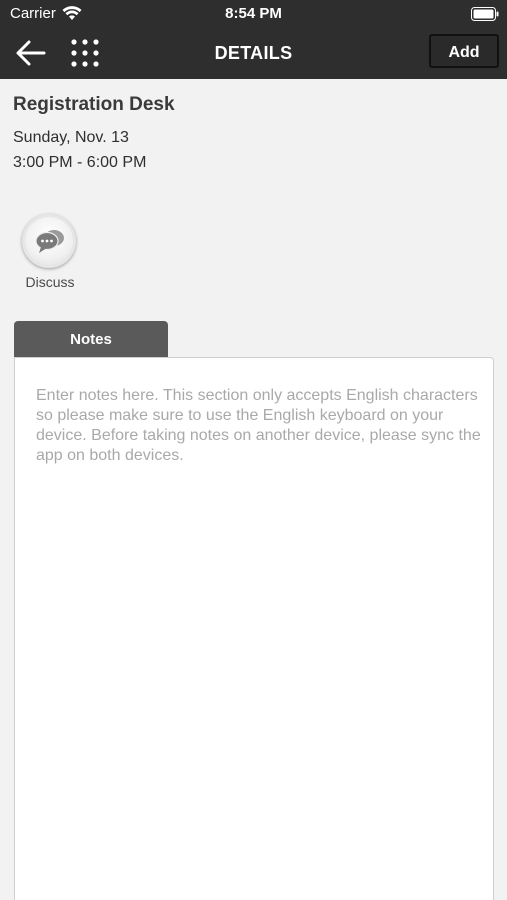  Describe the element at coordinates (80, 162) in the screenshot. I see `event-time: 3:00 PM - 6:00 PM` at that location.